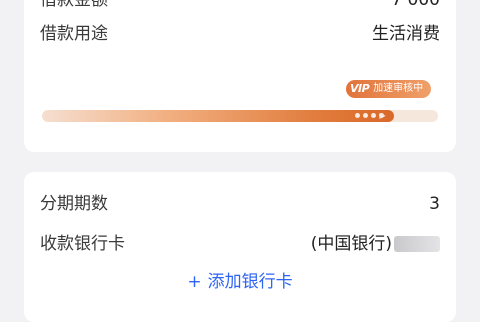  I want to click on add-bank-card-button: + 添加银行卡, so click(240, 282).